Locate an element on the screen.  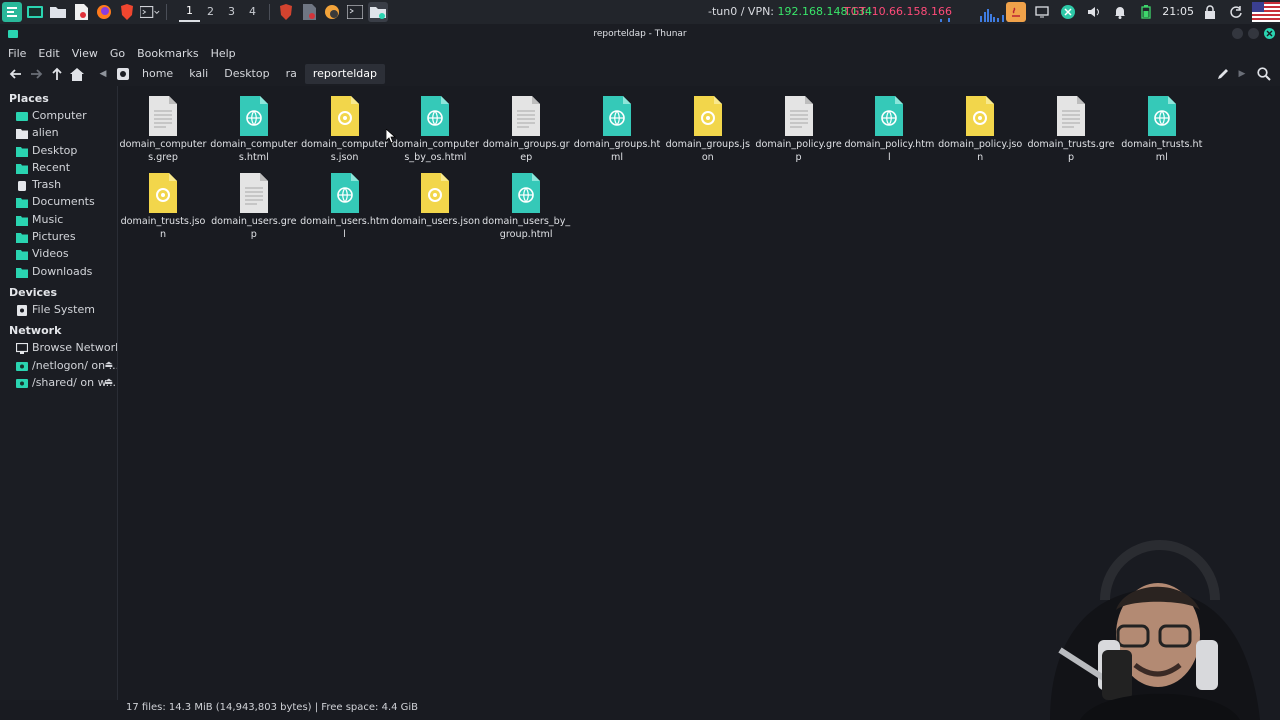
sidebar-item-label: Downloads is located at coordinates (62, 271).